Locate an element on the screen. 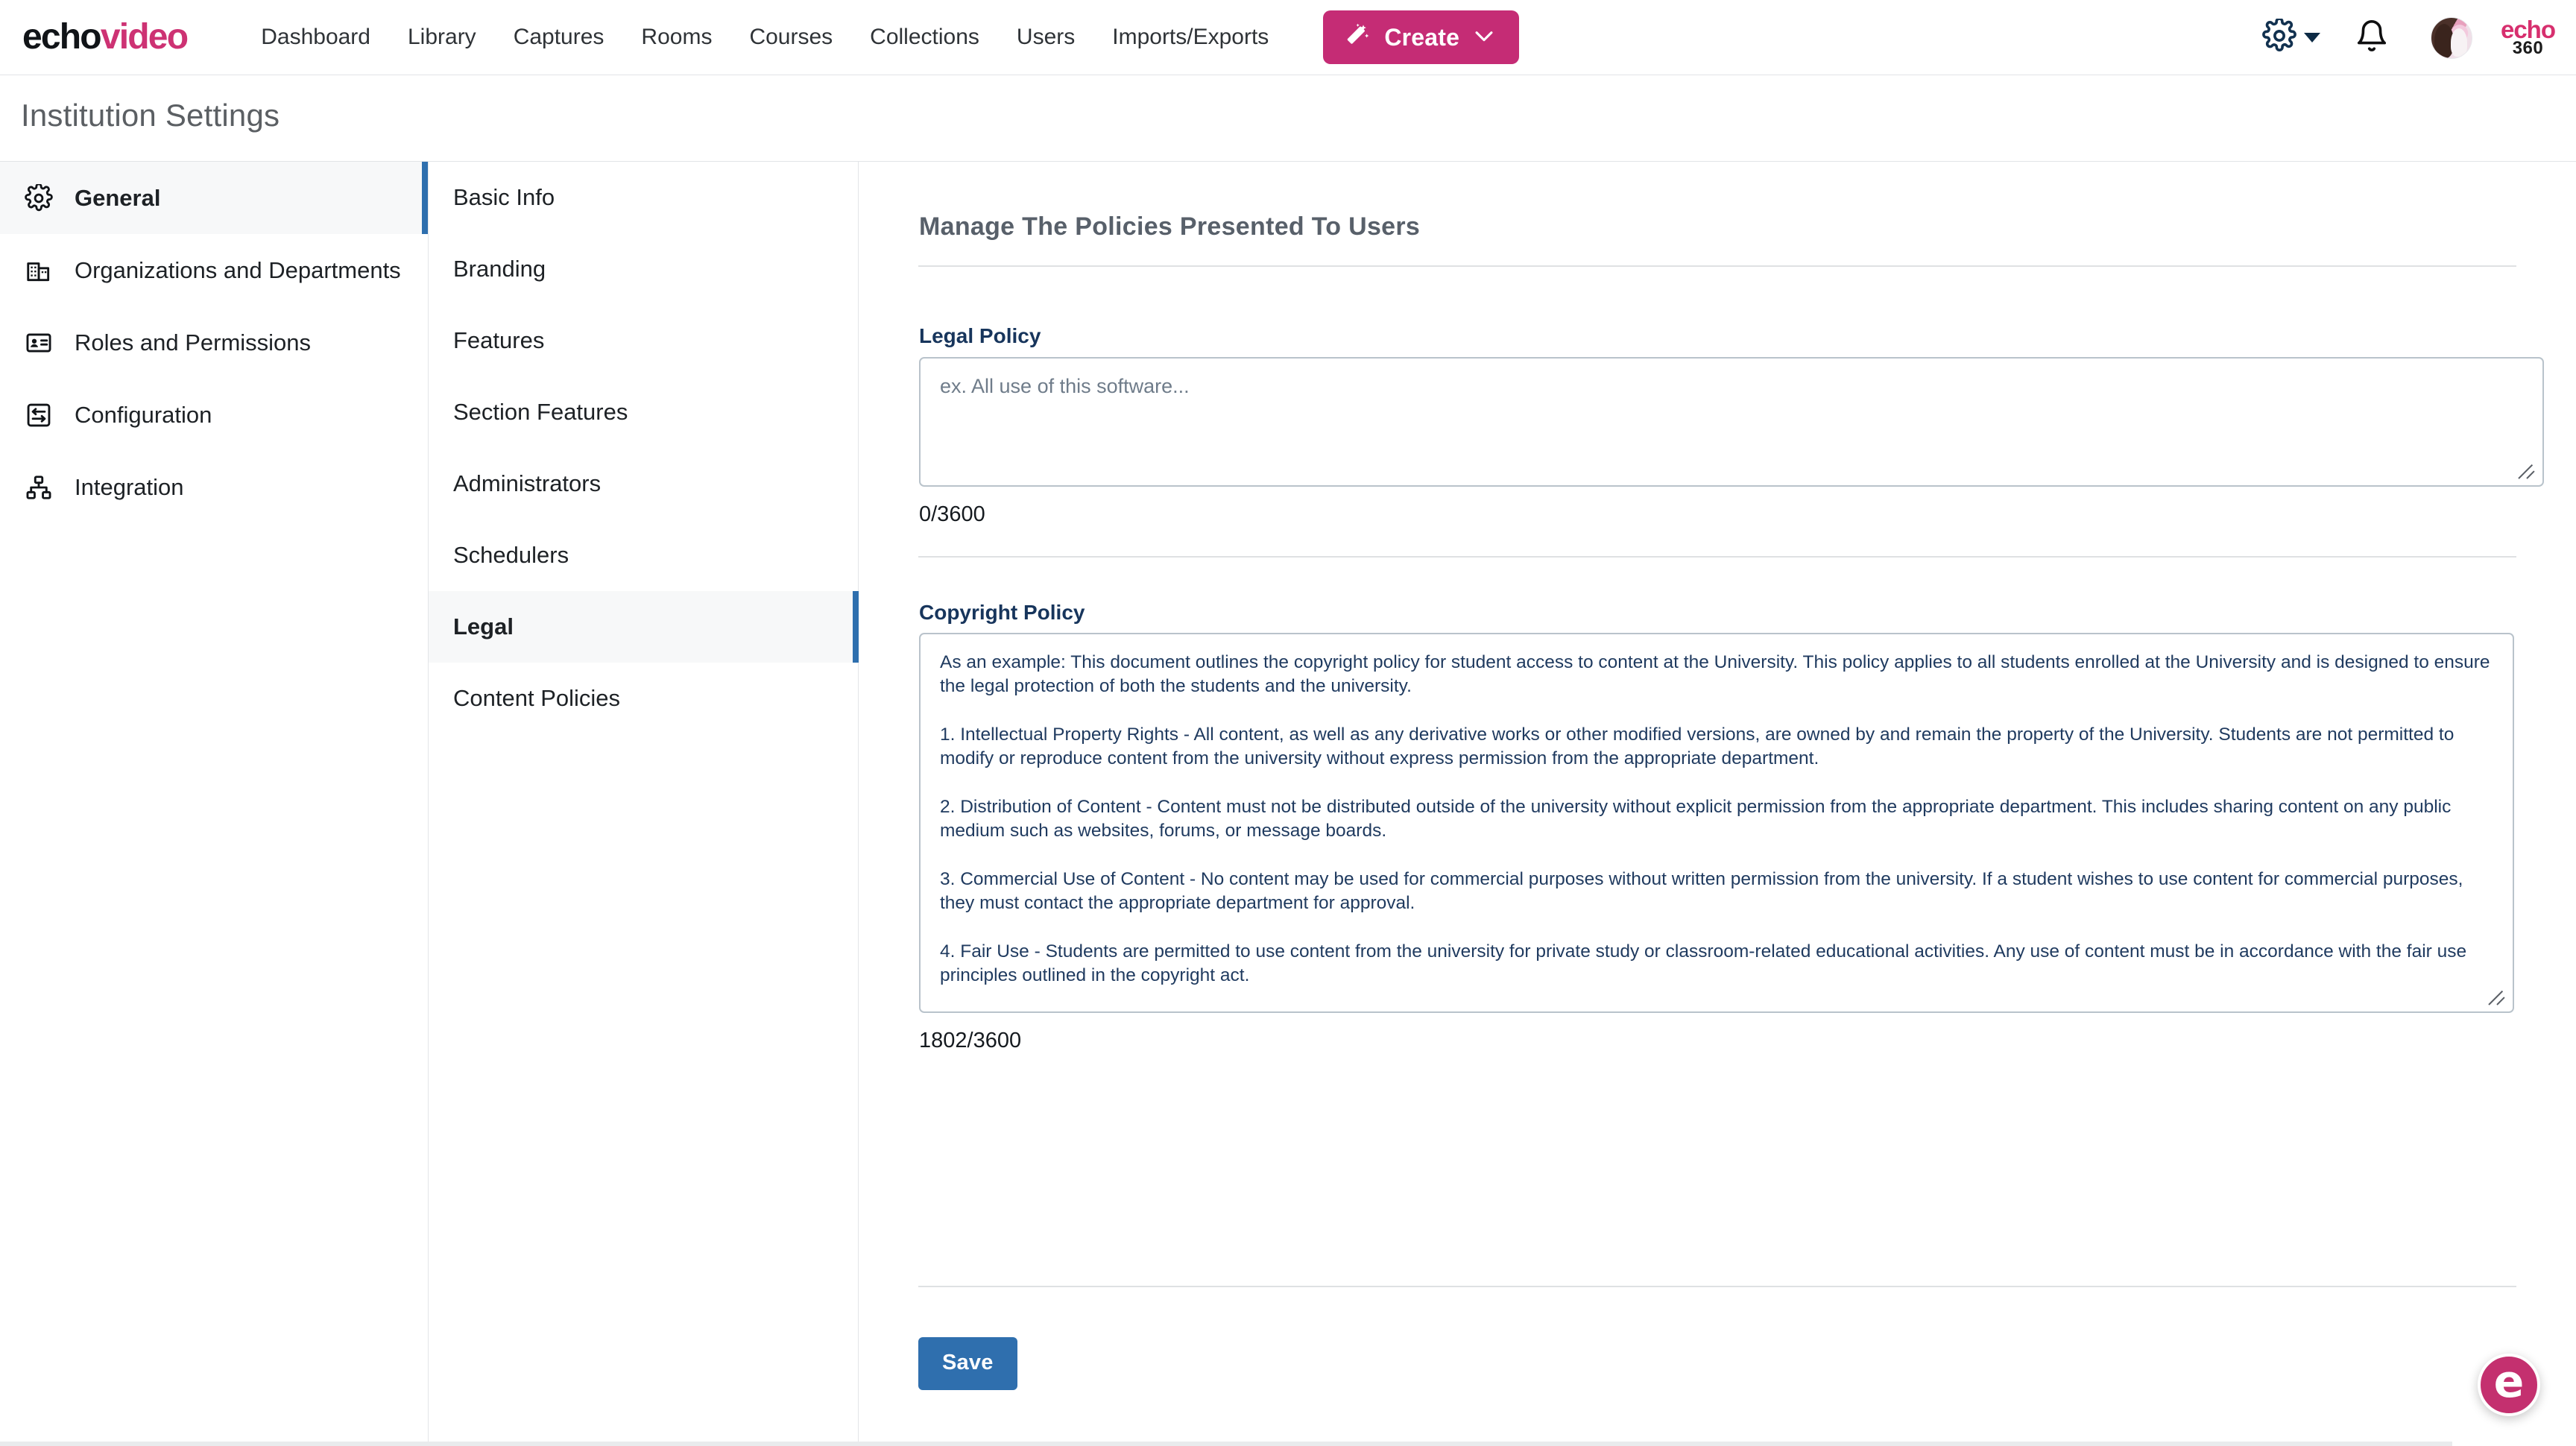 Image resolution: width=2576 pixels, height=1446 pixels. create-button: Create is located at coordinates (1422, 37).